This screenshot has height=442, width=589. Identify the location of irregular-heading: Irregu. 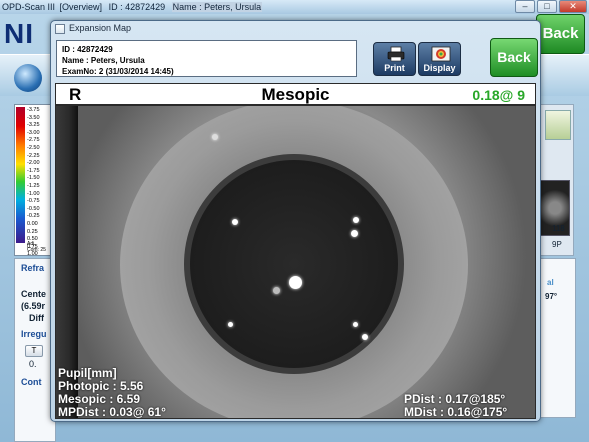
(34, 334).